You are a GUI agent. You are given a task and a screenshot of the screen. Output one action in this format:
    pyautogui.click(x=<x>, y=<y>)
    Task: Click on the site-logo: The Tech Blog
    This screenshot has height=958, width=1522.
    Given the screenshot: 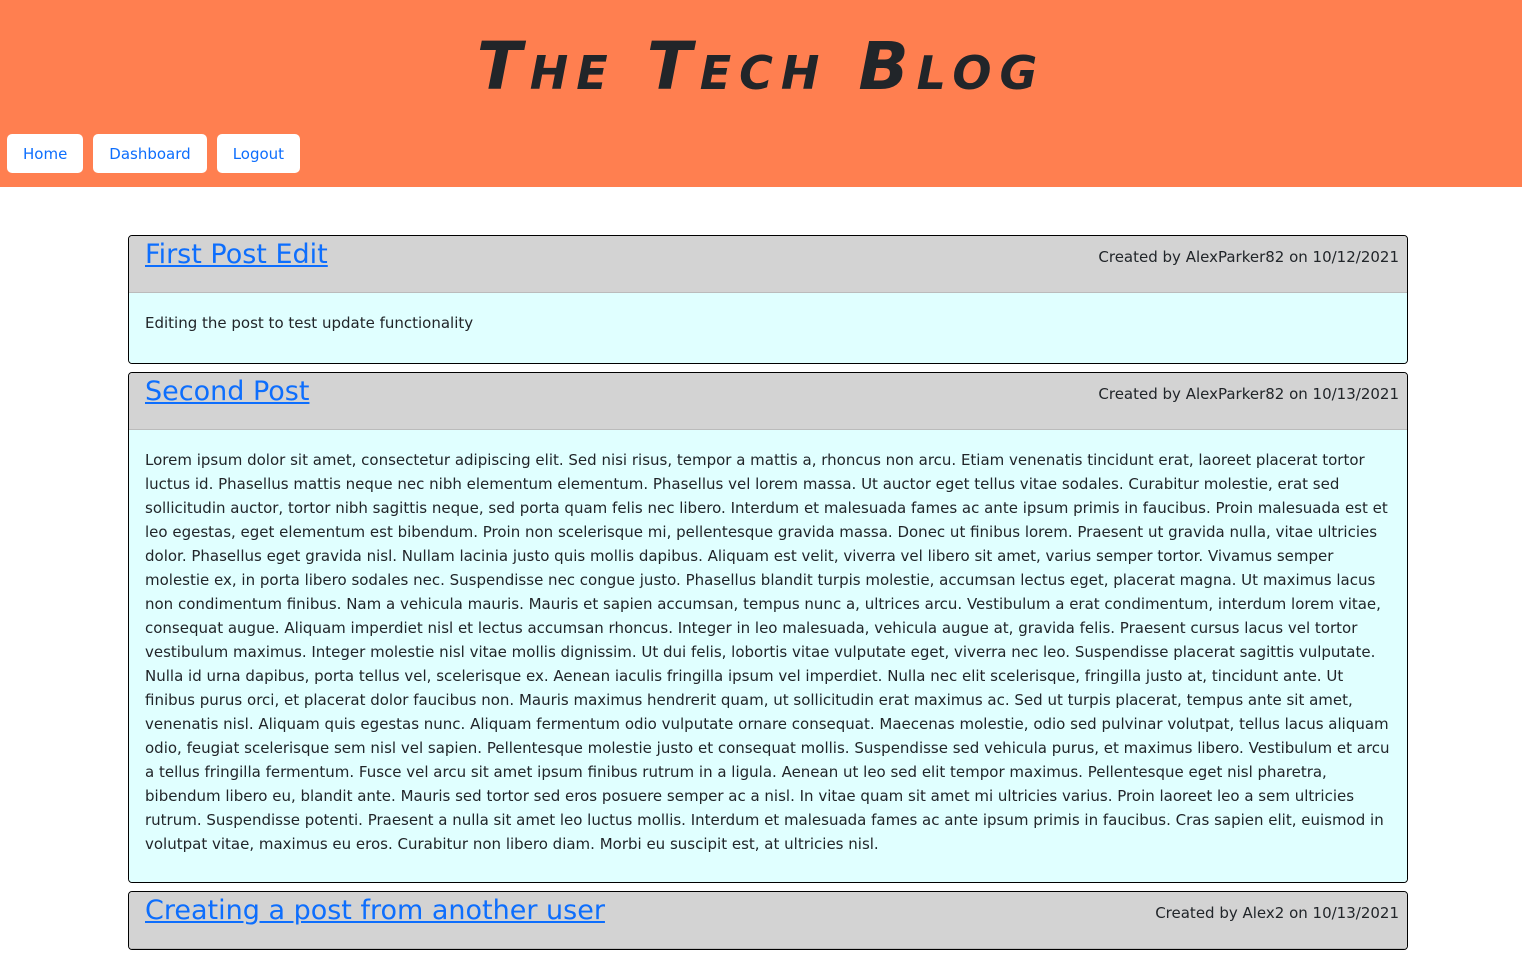 What is the action you would take?
    pyautogui.click(x=761, y=67)
    